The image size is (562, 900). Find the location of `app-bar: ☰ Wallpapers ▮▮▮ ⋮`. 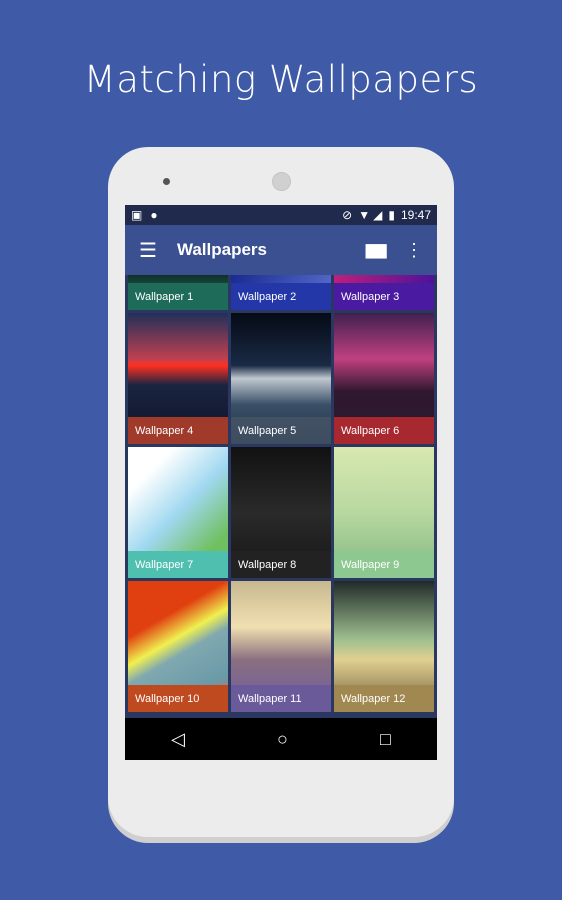

app-bar: ☰ Wallpapers ▮▮▮ ⋮ is located at coordinates (281, 250).